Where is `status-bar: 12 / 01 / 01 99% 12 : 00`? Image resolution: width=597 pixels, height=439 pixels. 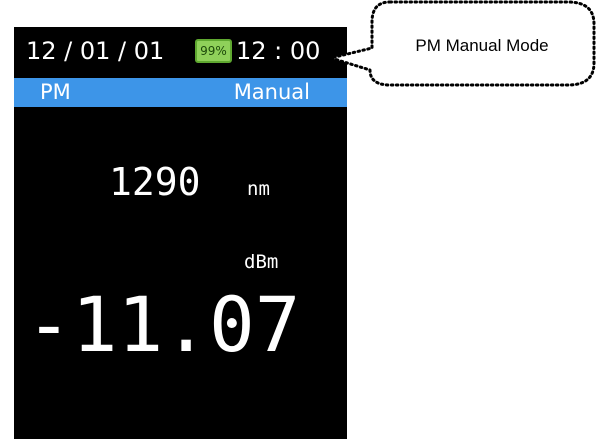
status-bar: 12 / 01 / 01 99% 12 : 00 is located at coordinates (180, 52).